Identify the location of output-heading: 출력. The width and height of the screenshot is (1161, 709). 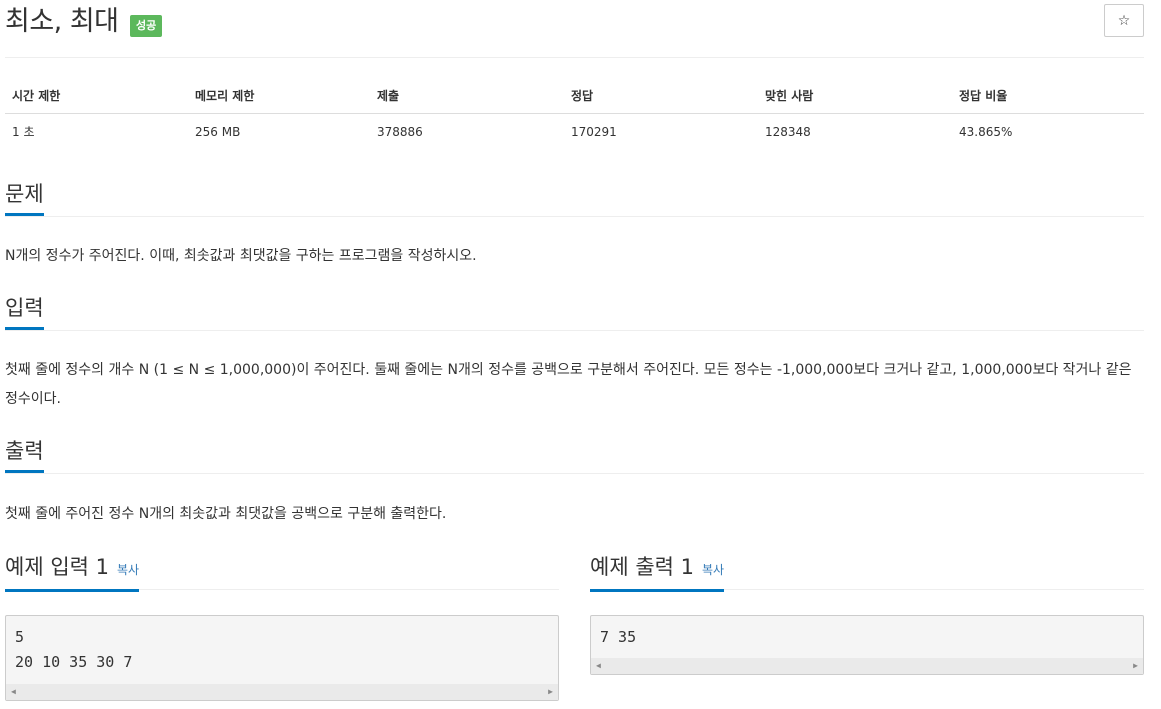
(24, 451).